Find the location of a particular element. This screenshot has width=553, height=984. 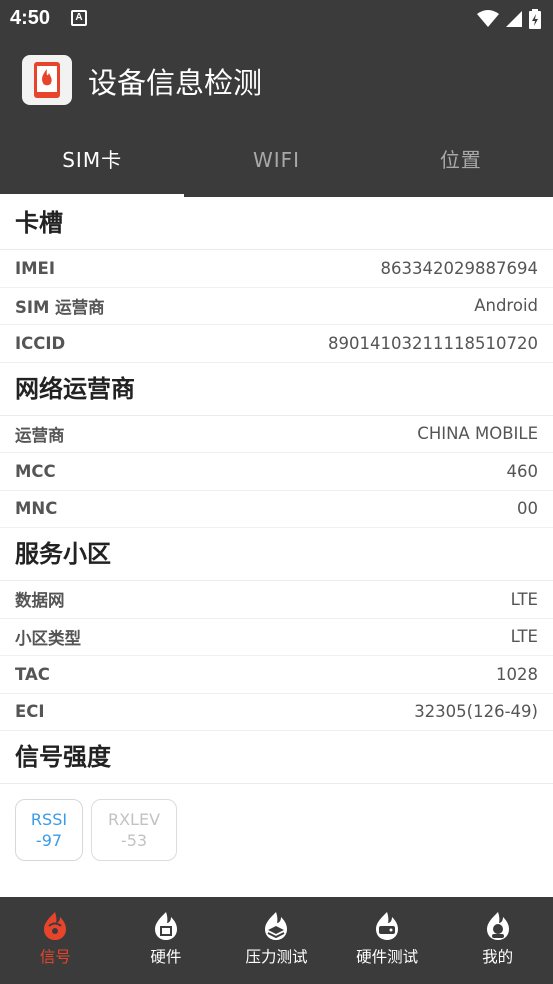

nav-label: 信号 is located at coordinates (55, 957).